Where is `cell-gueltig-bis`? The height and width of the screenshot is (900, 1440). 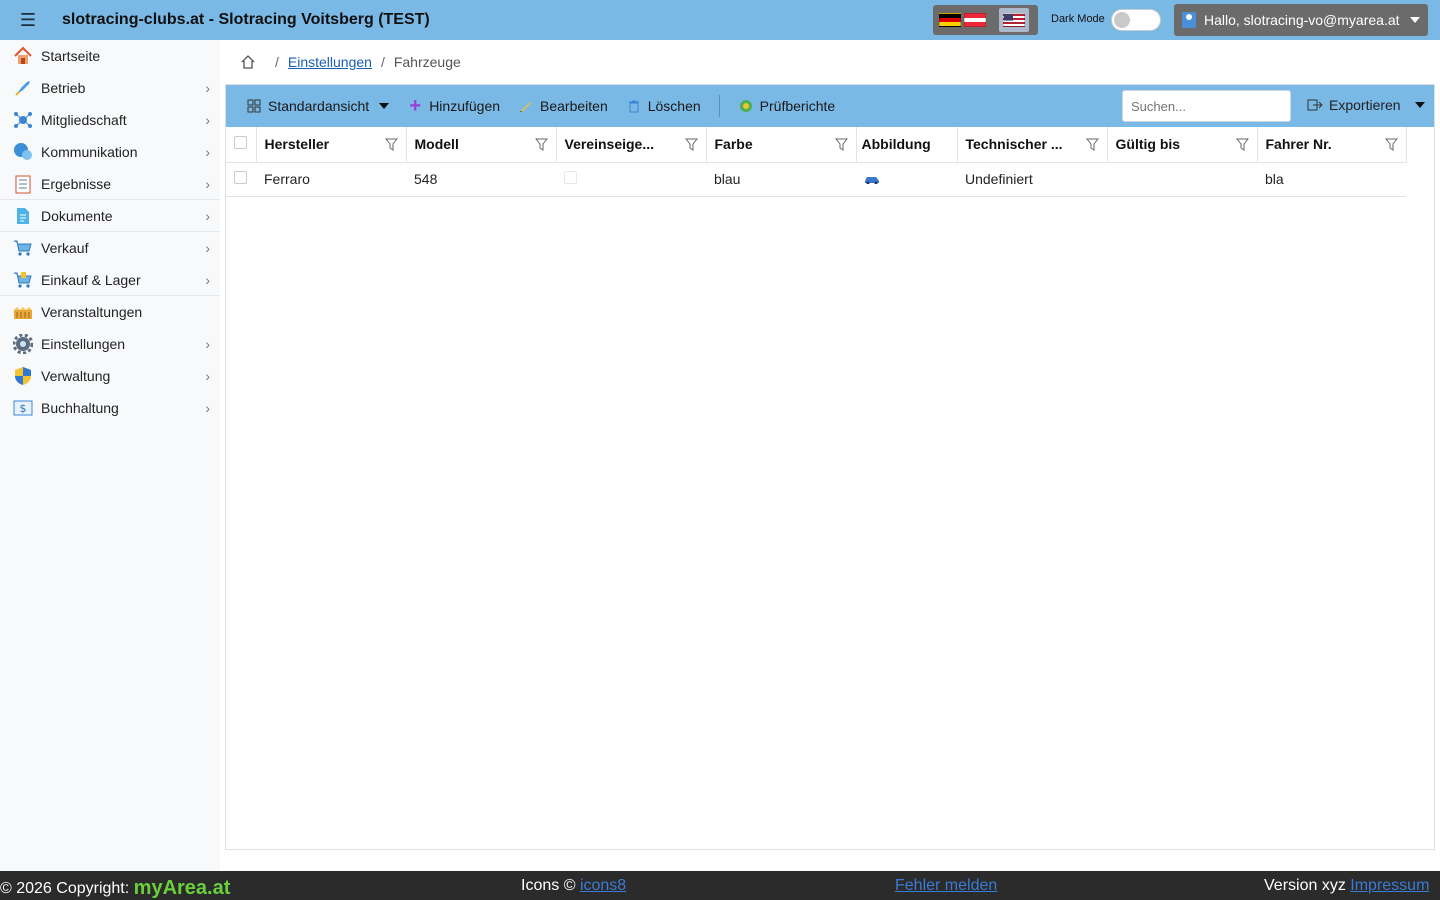
cell-gueltig-bis is located at coordinates (1182, 179).